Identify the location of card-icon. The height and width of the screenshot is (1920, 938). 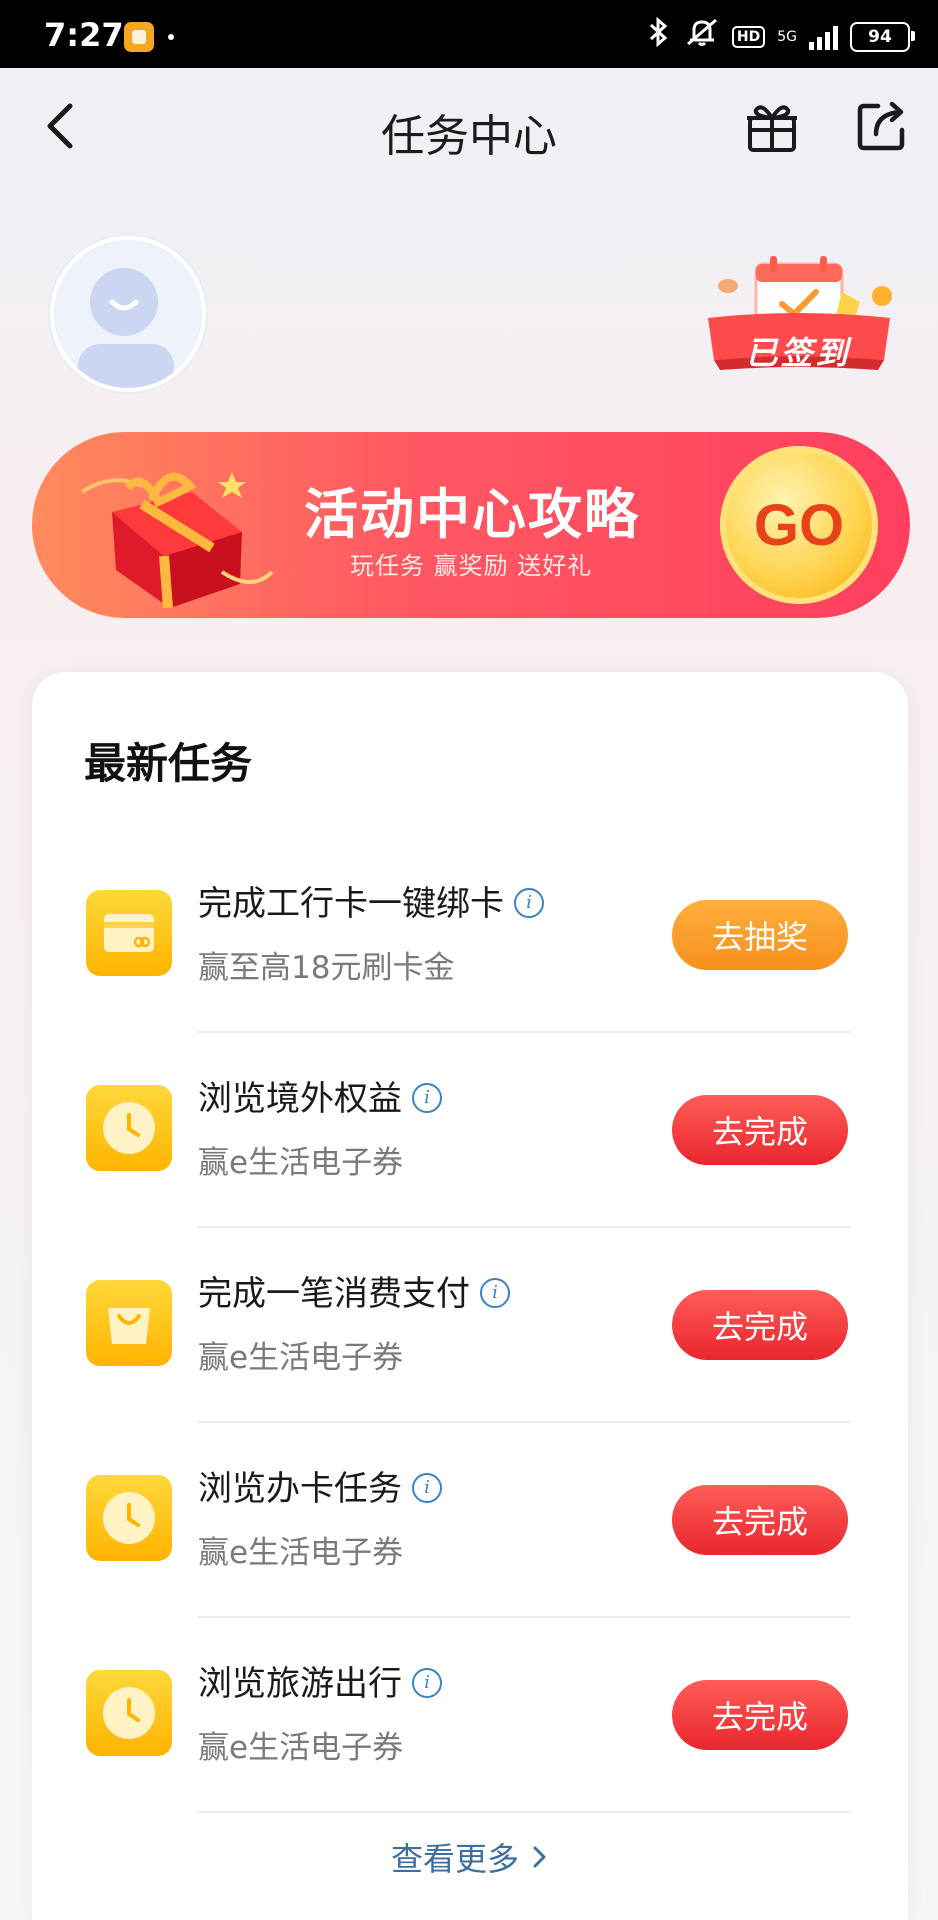
(129, 933).